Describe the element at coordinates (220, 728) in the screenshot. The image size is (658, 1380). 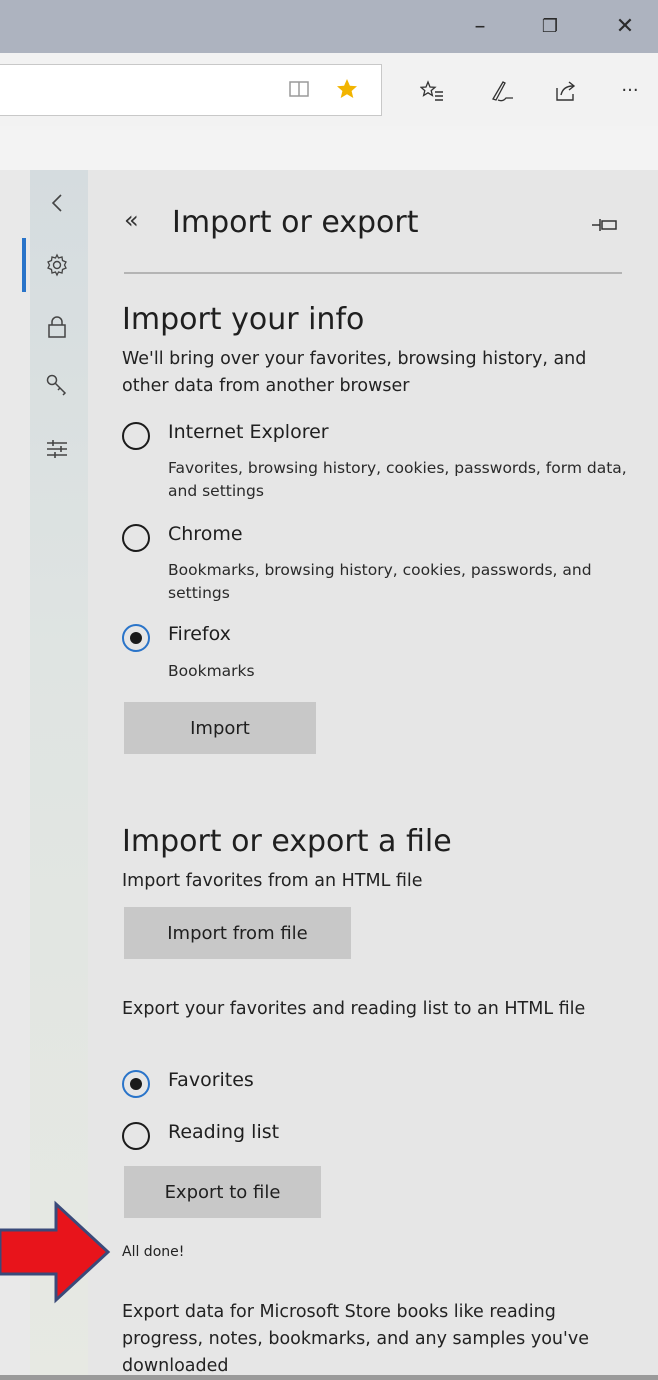
I see `import-button: Import` at that location.